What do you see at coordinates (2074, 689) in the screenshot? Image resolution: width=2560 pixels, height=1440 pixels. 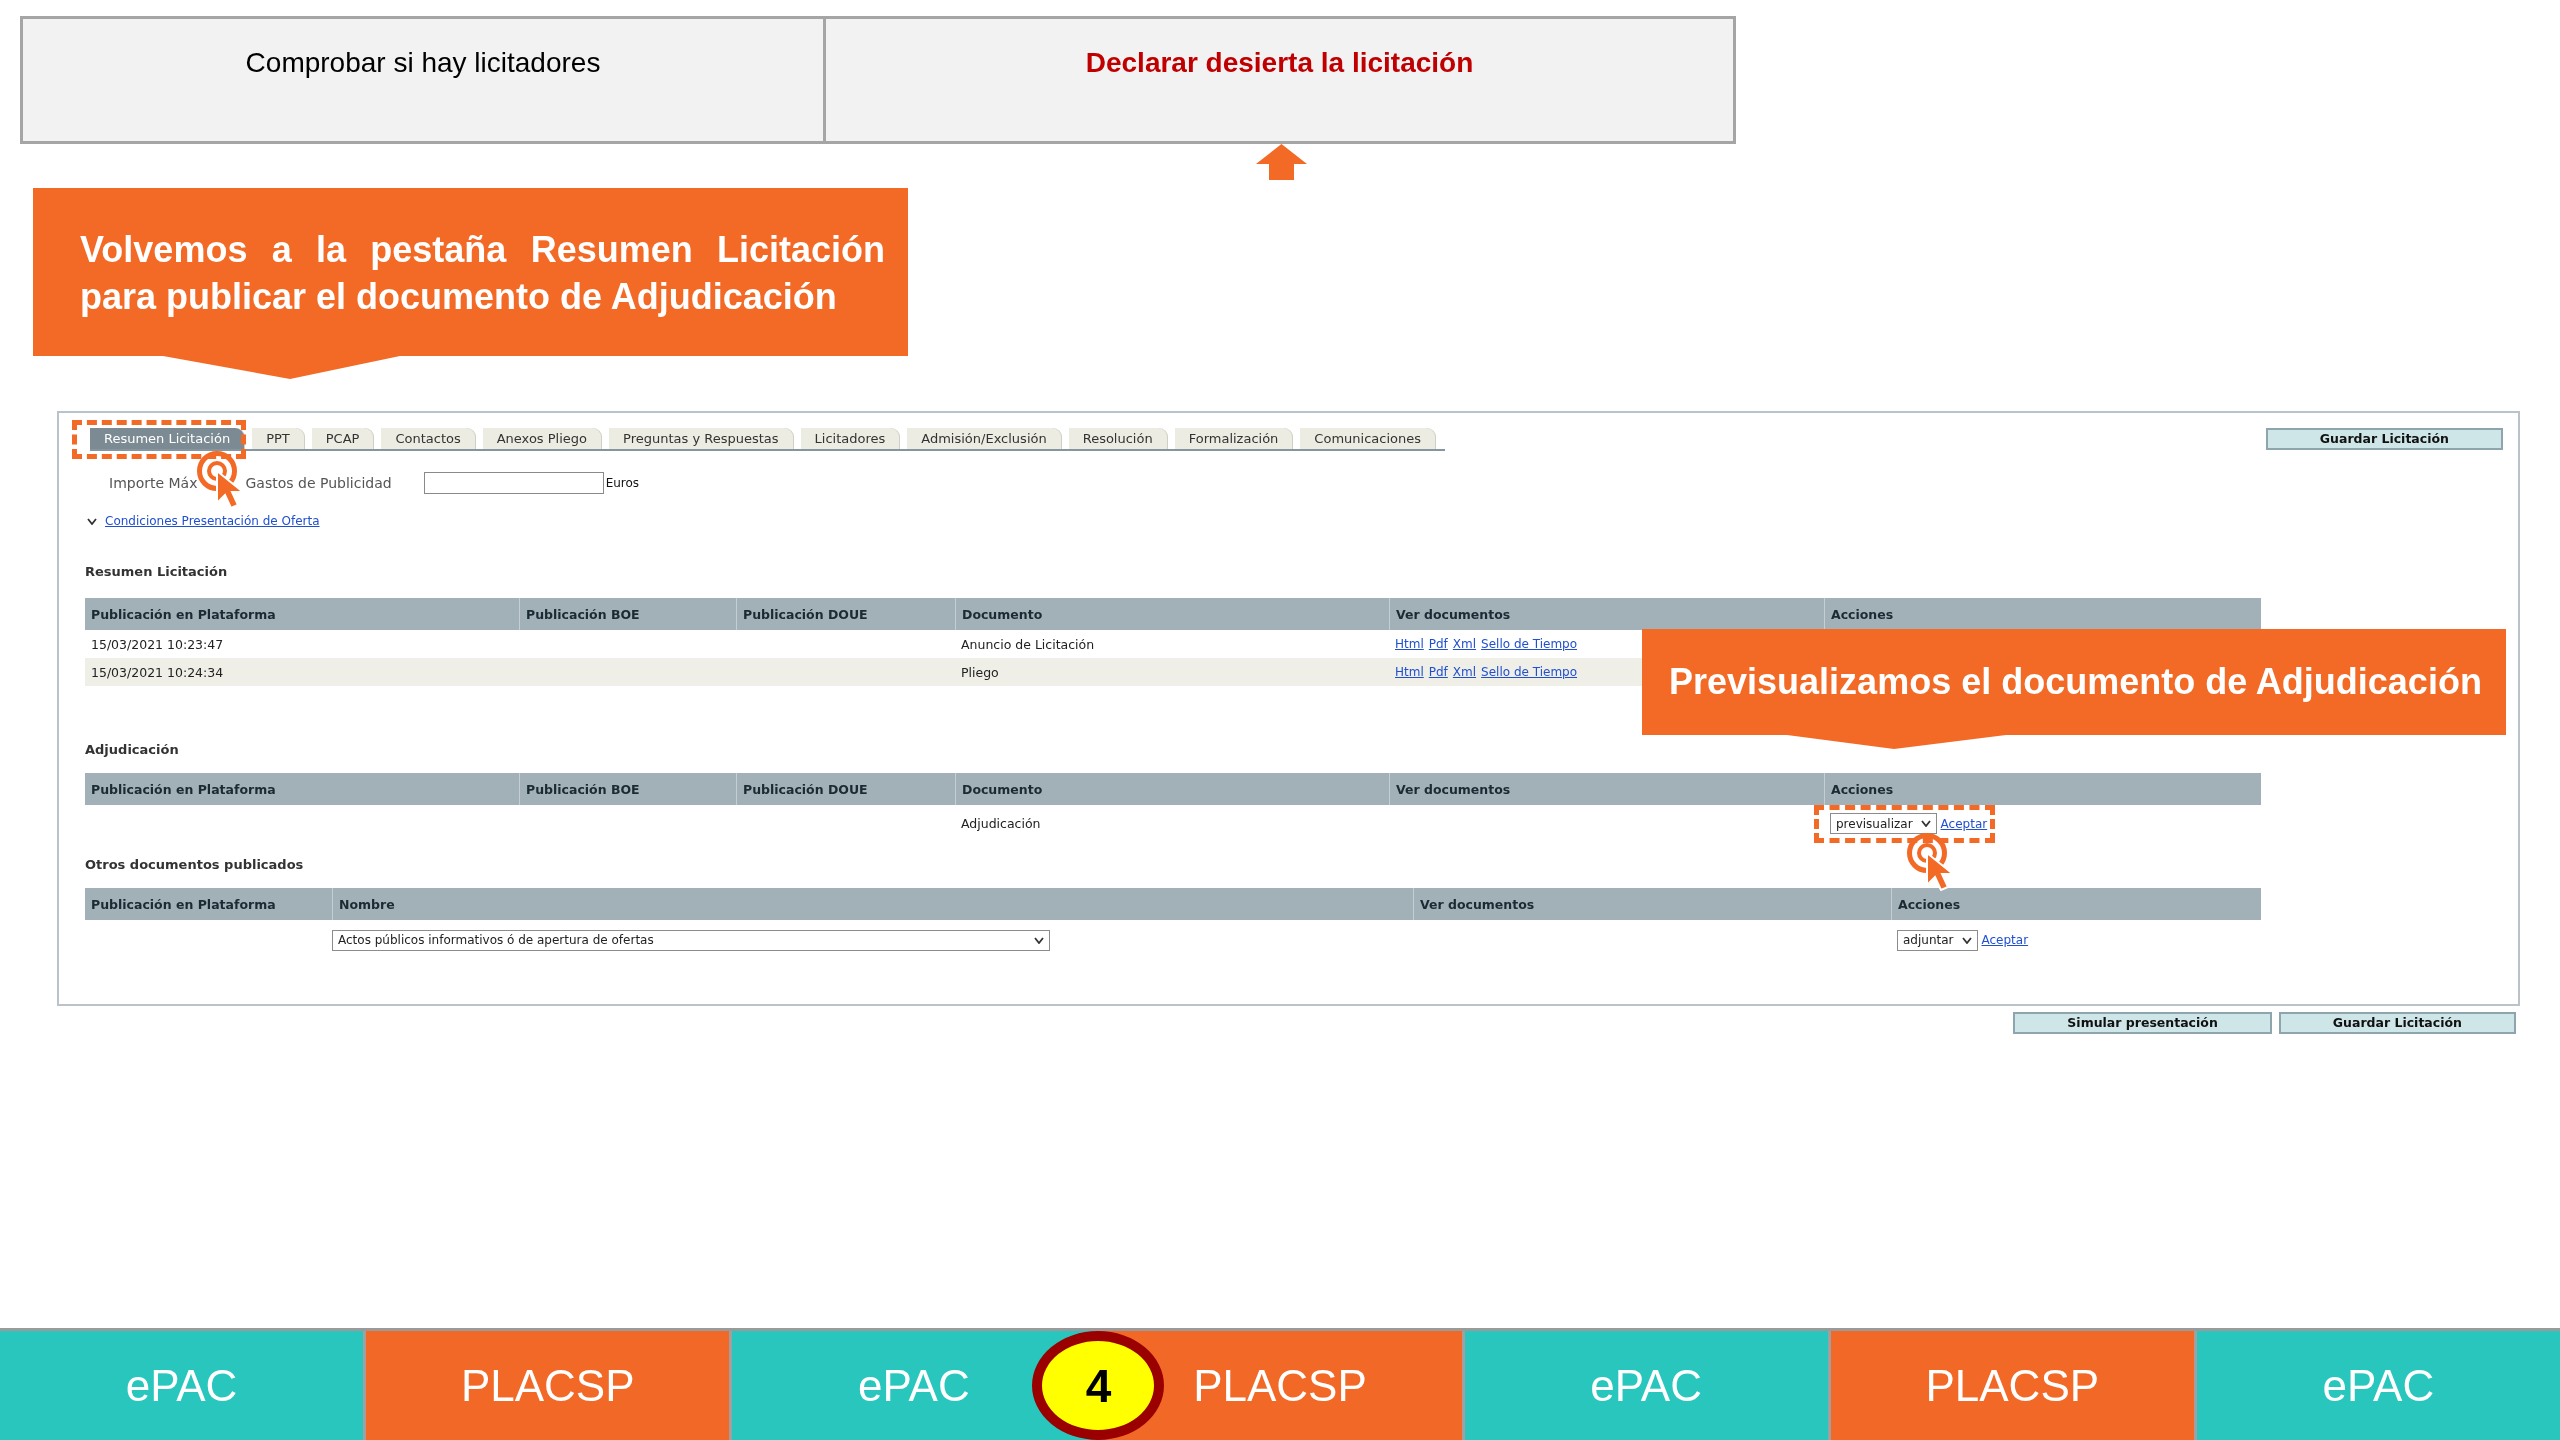 I see `preview-callout: Previsualizamos el documento de Adjudicación` at bounding box center [2074, 689].